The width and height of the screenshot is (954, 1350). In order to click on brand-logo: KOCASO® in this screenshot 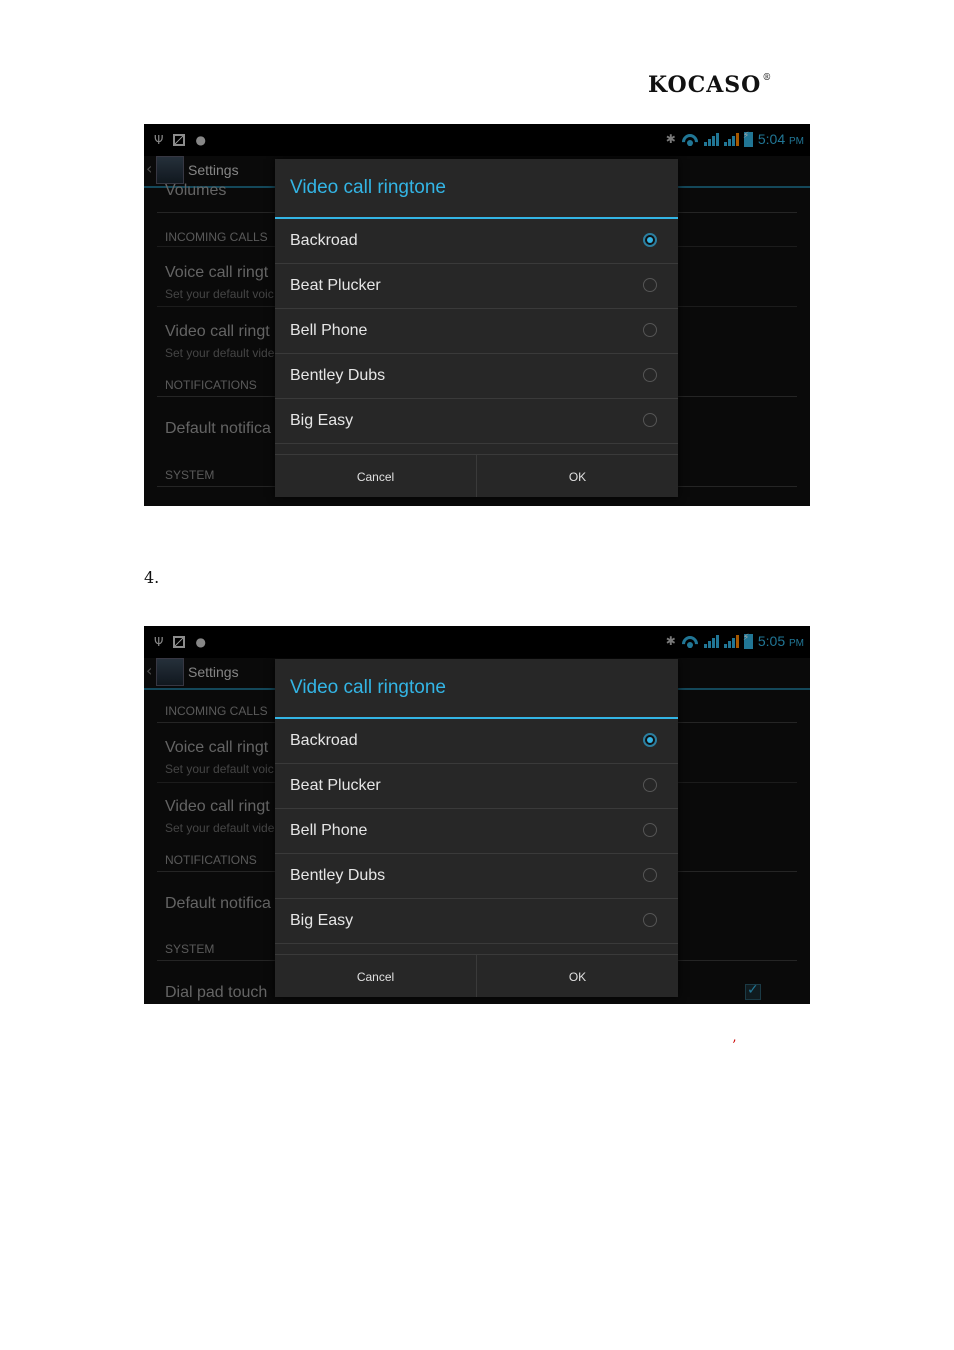, I will do `click(710, 85)`.